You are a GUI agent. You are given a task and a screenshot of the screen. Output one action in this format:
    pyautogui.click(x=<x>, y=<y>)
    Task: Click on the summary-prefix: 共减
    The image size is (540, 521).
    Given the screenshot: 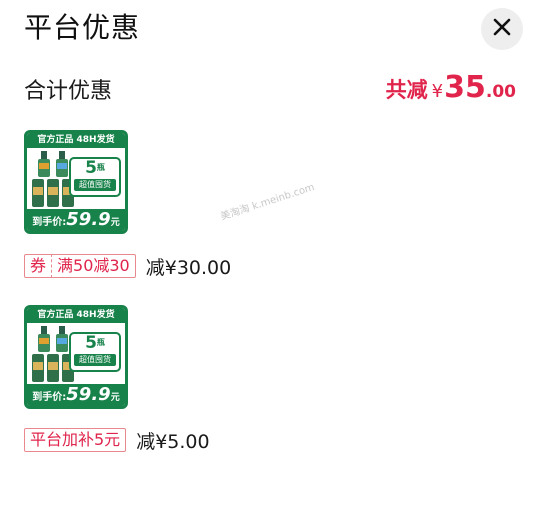 What is the action you would take?
    pyautogui.click(x=406, y=90)
    